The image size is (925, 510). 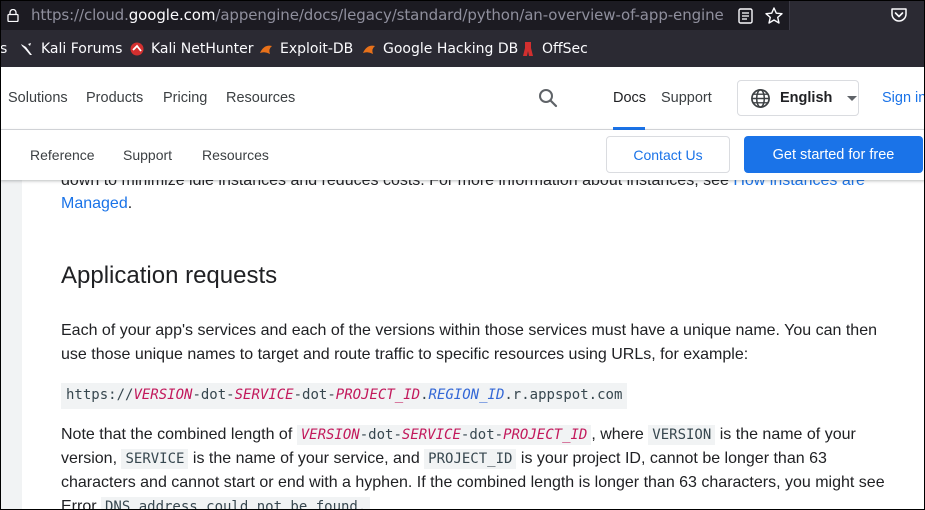 What do you see at coordinates (682, 435) in the screenshot?
I see `inline-code-version: VERSION` at bounding box center [682, 435].